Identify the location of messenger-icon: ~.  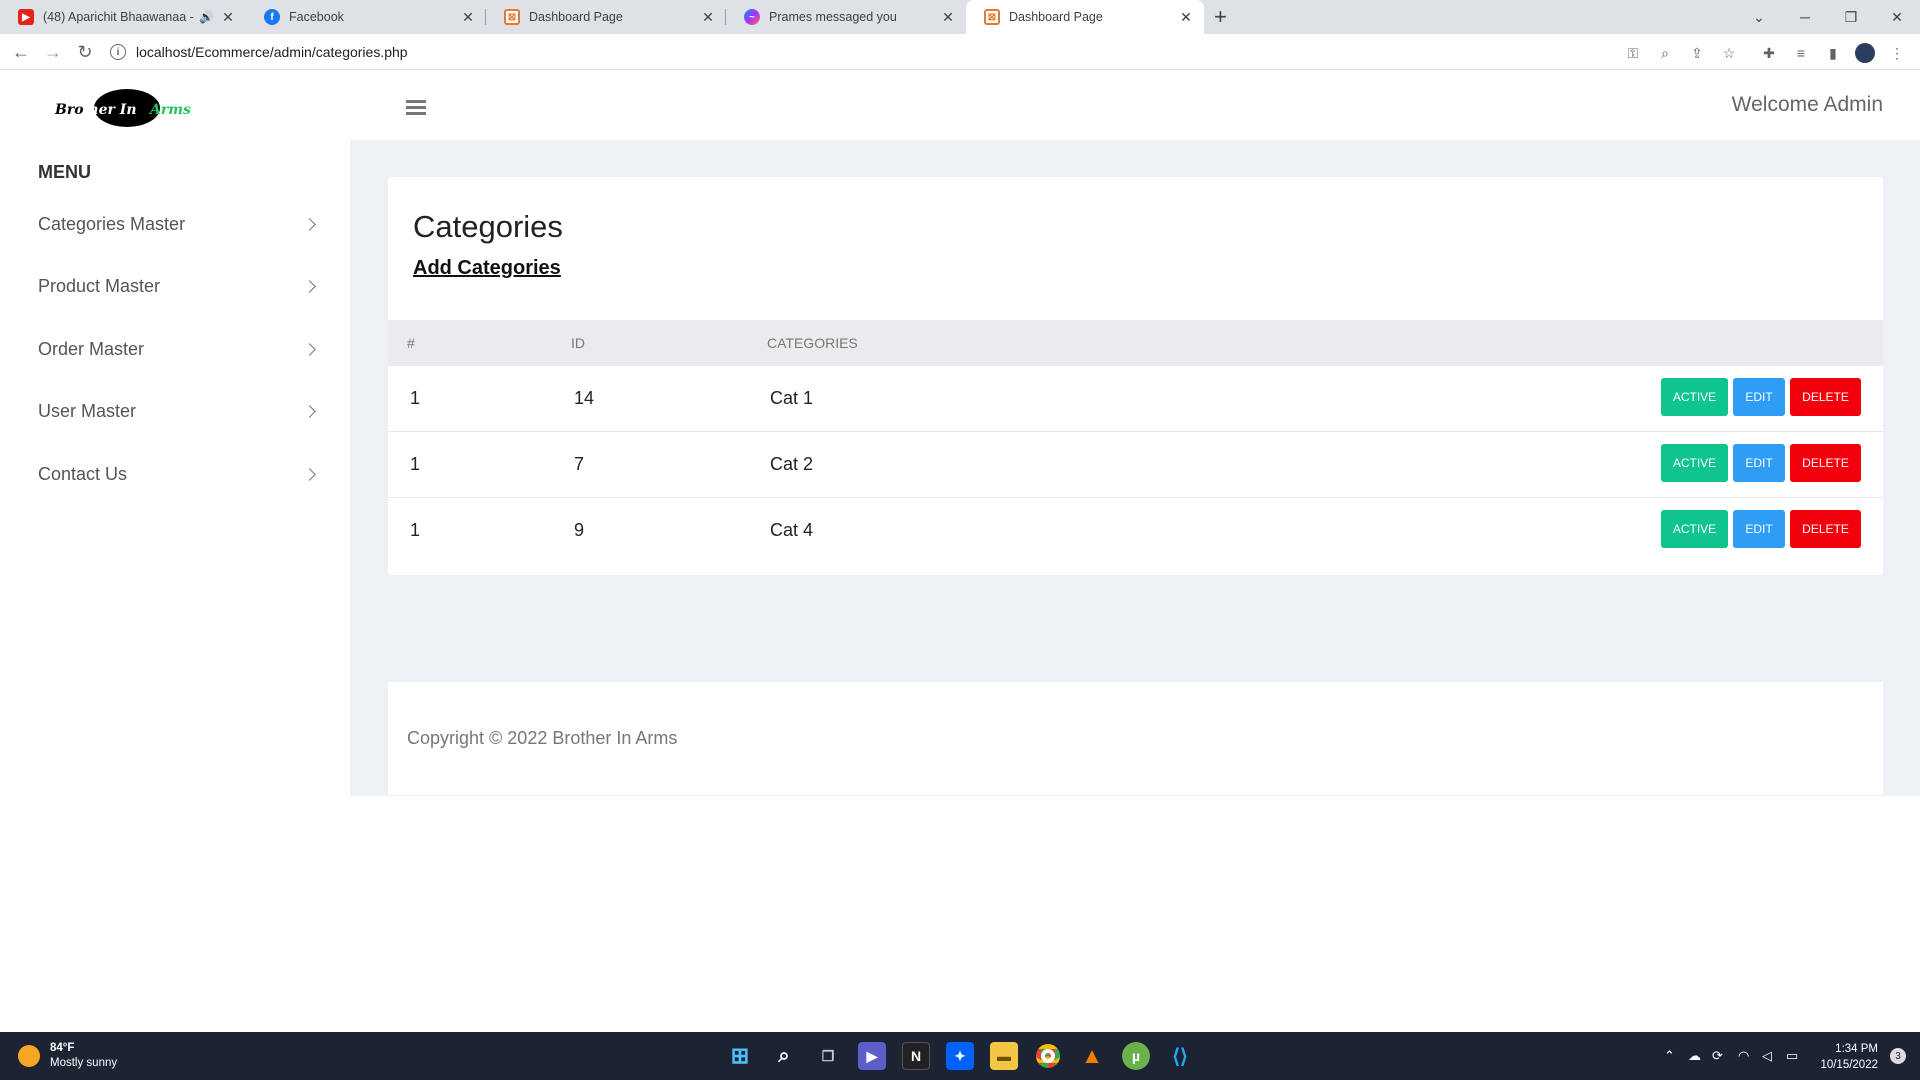
(752, 17).